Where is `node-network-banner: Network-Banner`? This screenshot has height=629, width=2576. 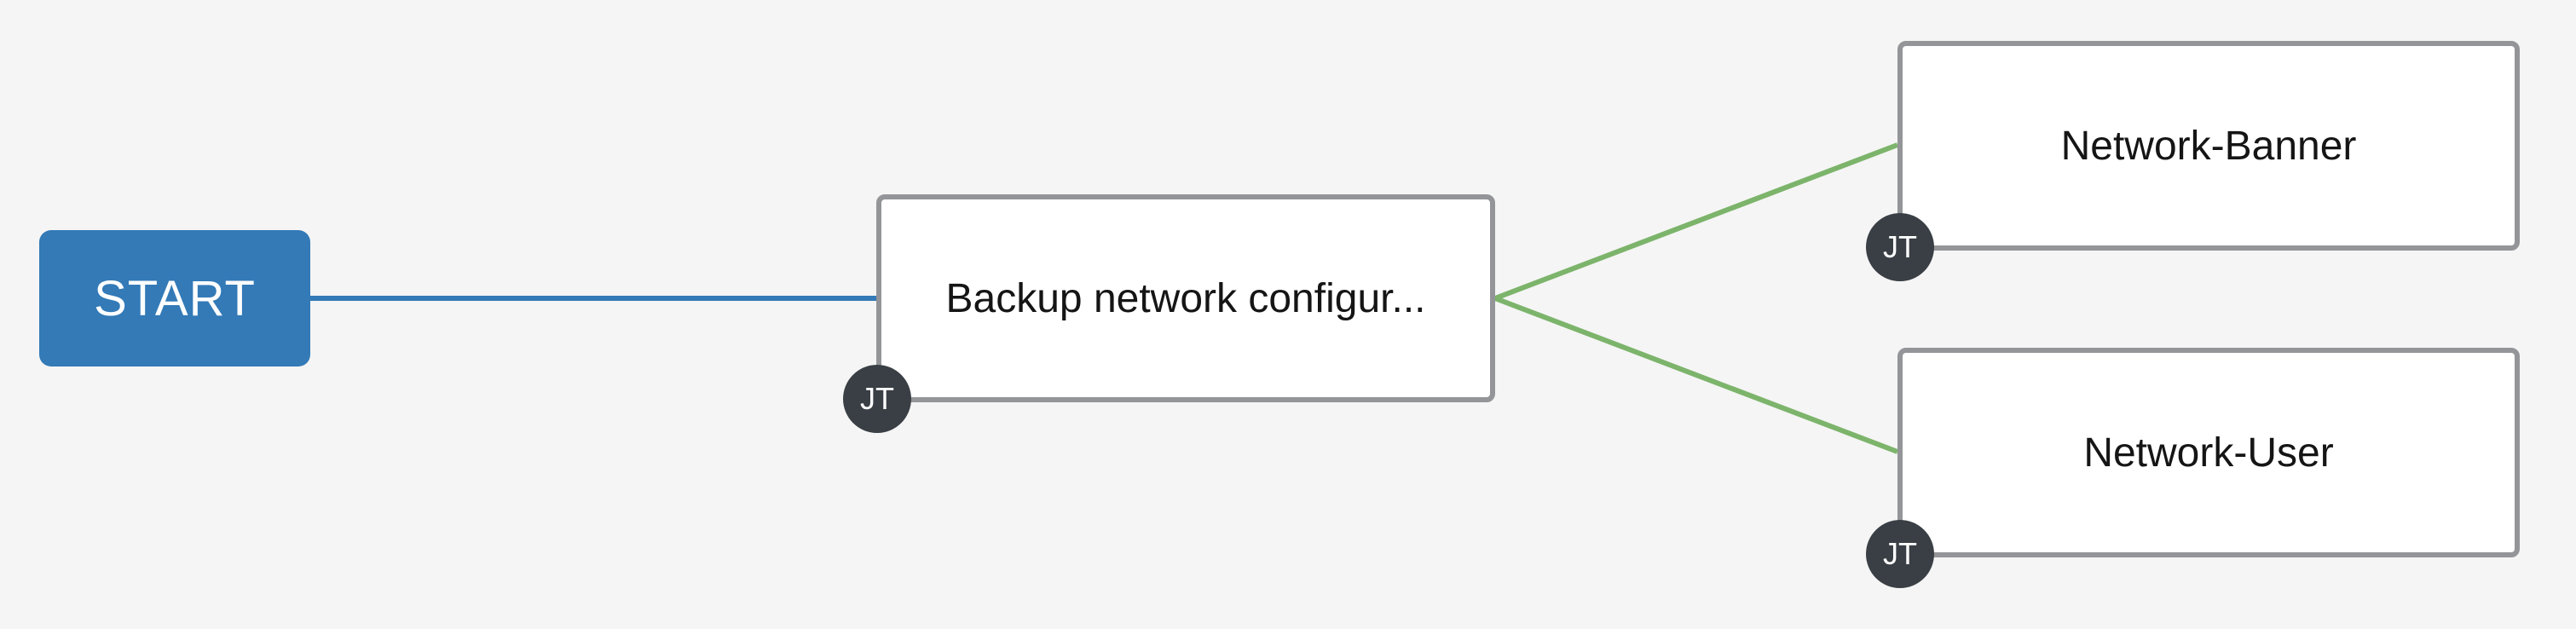
node-network-banner: Network-Banner is located at coordinates (2208, 146).